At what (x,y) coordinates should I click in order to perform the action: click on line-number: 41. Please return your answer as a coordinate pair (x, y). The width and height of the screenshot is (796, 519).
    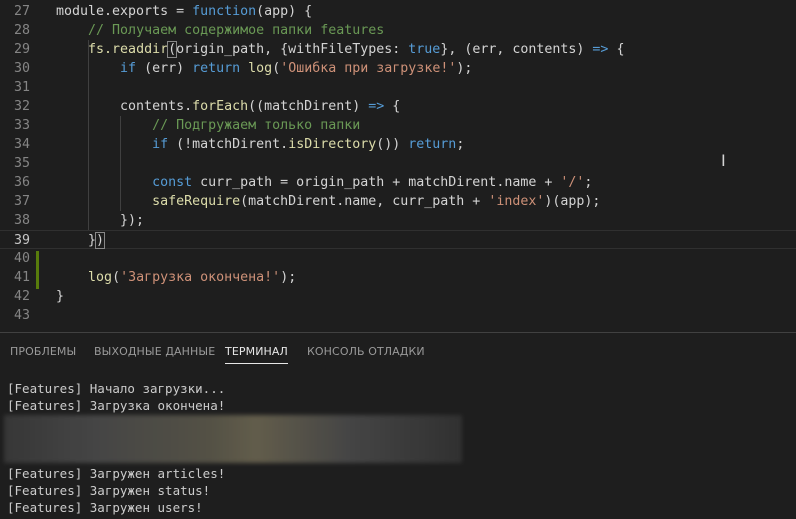
    Looking at the image, I should click on (21, 277).